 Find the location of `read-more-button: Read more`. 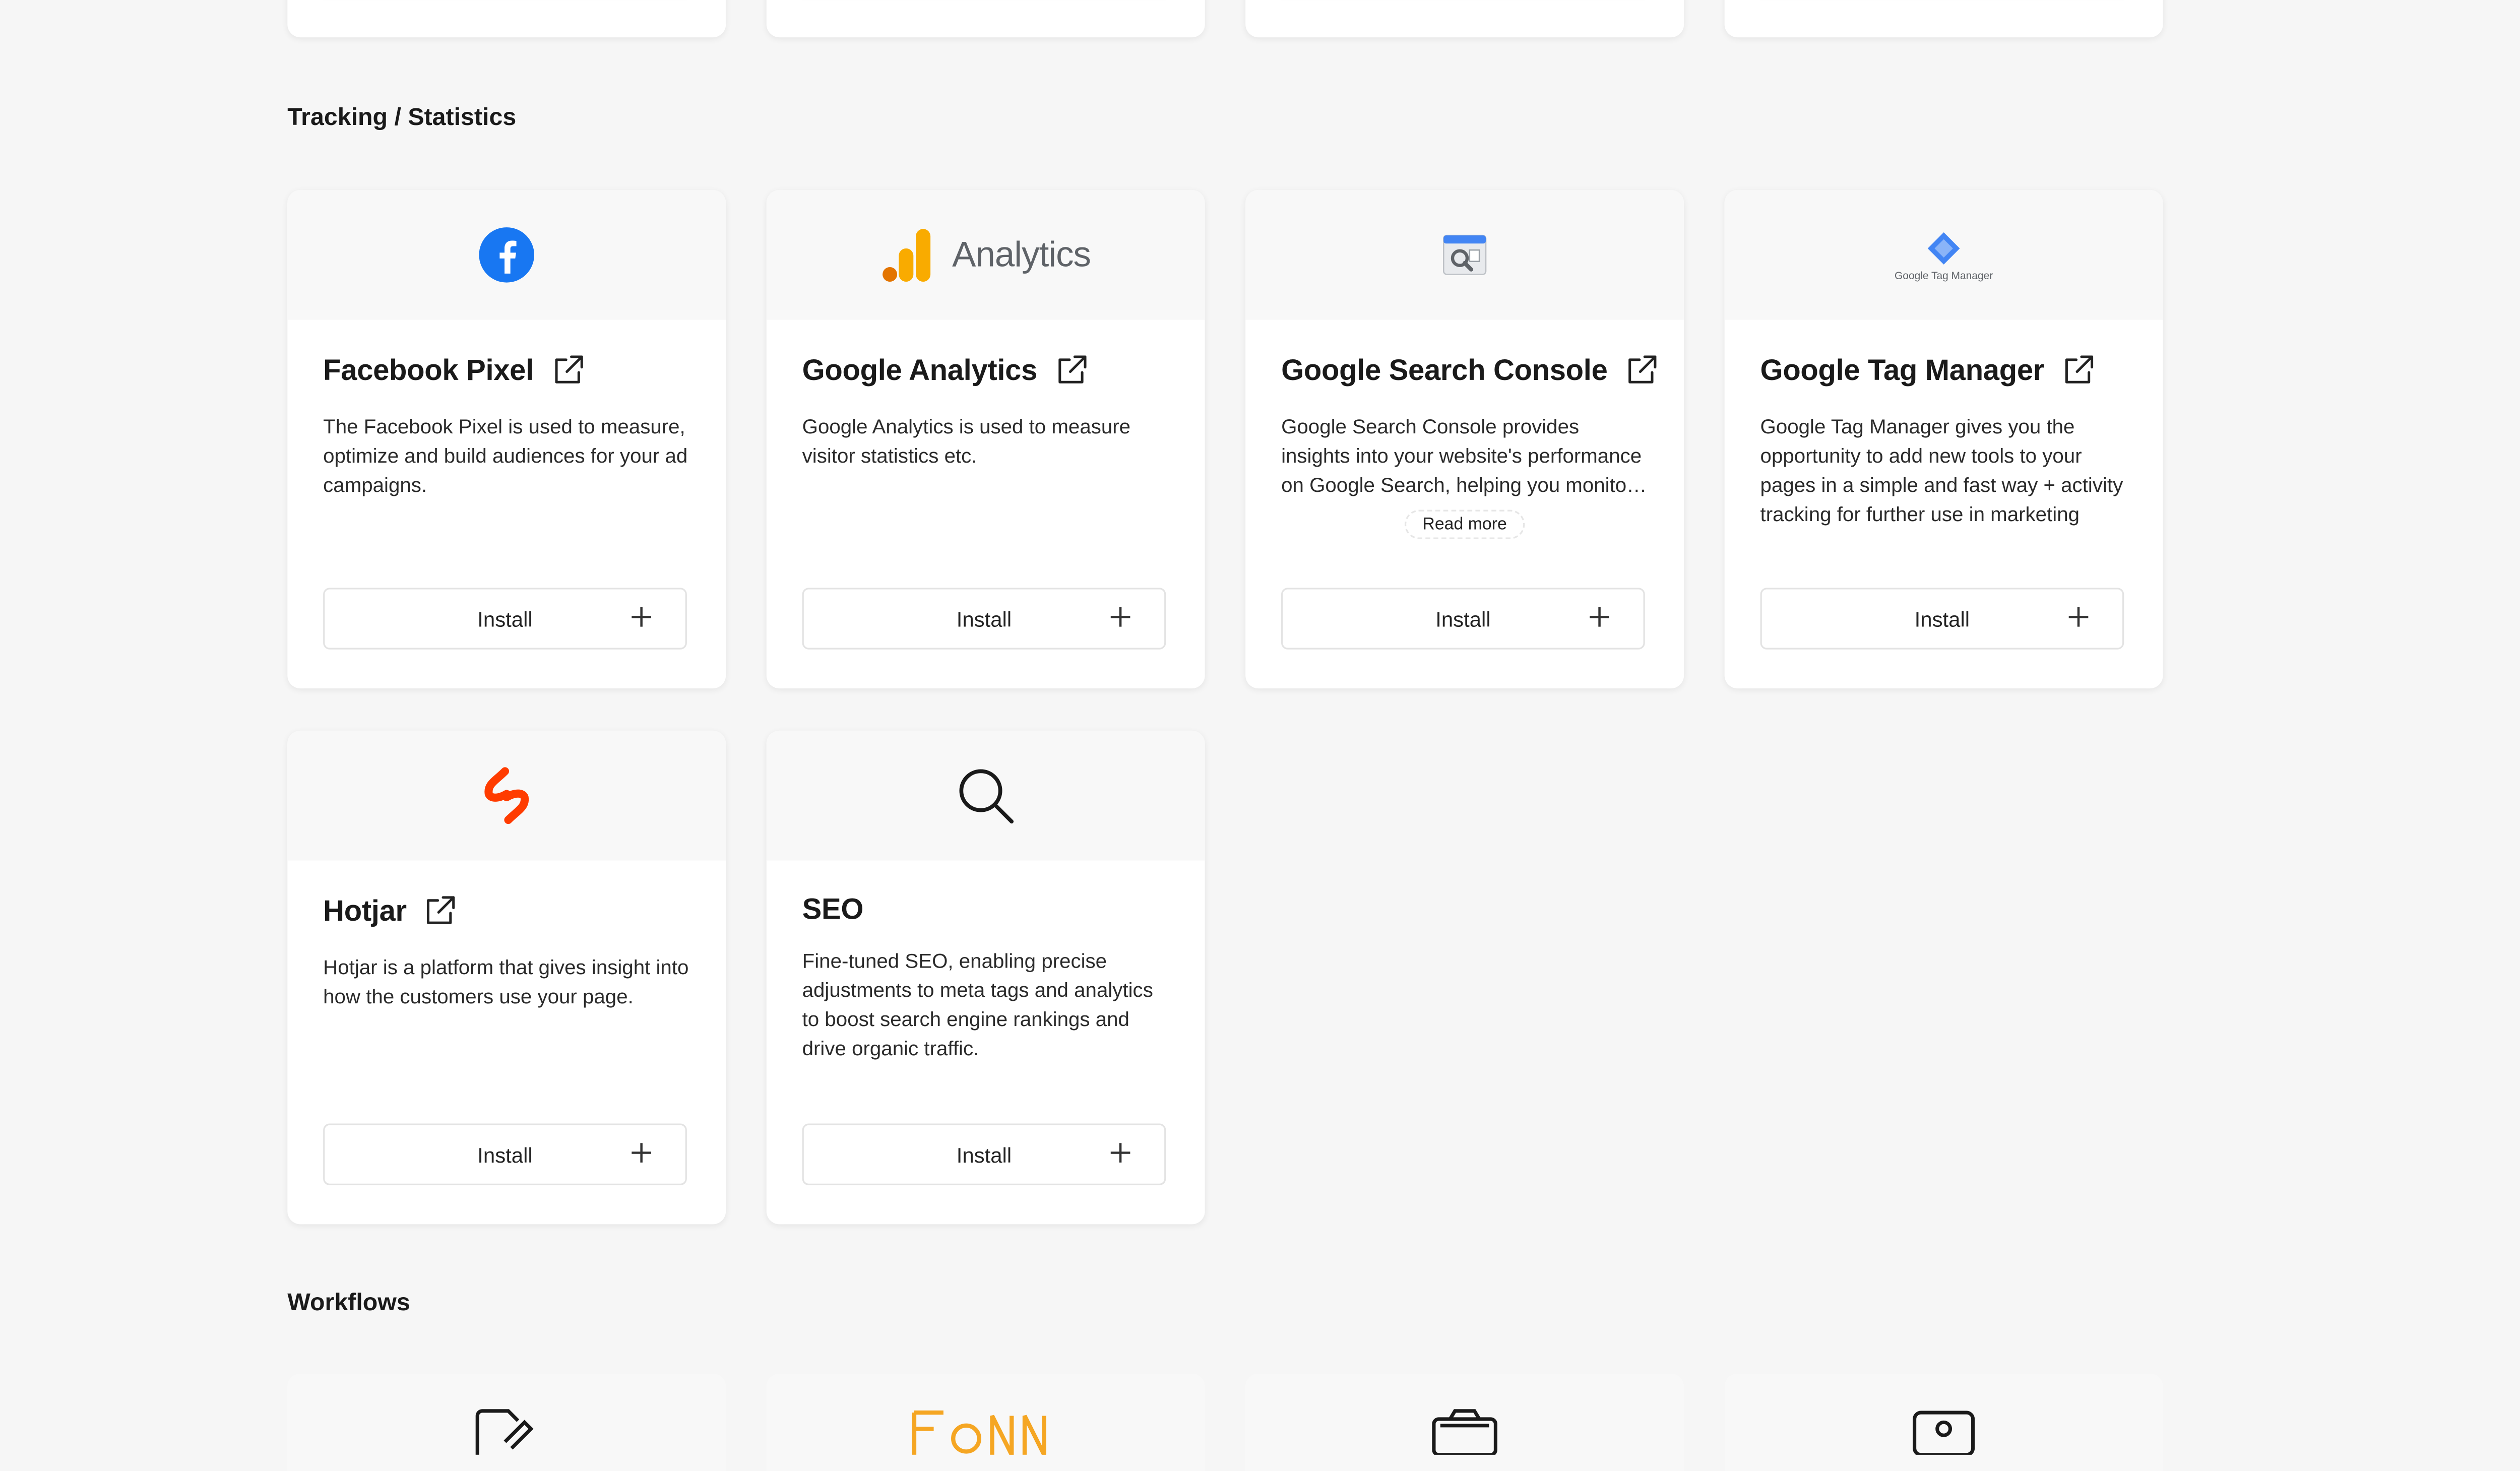

read-more-button: Read more is located at coordinates (1464, 524).